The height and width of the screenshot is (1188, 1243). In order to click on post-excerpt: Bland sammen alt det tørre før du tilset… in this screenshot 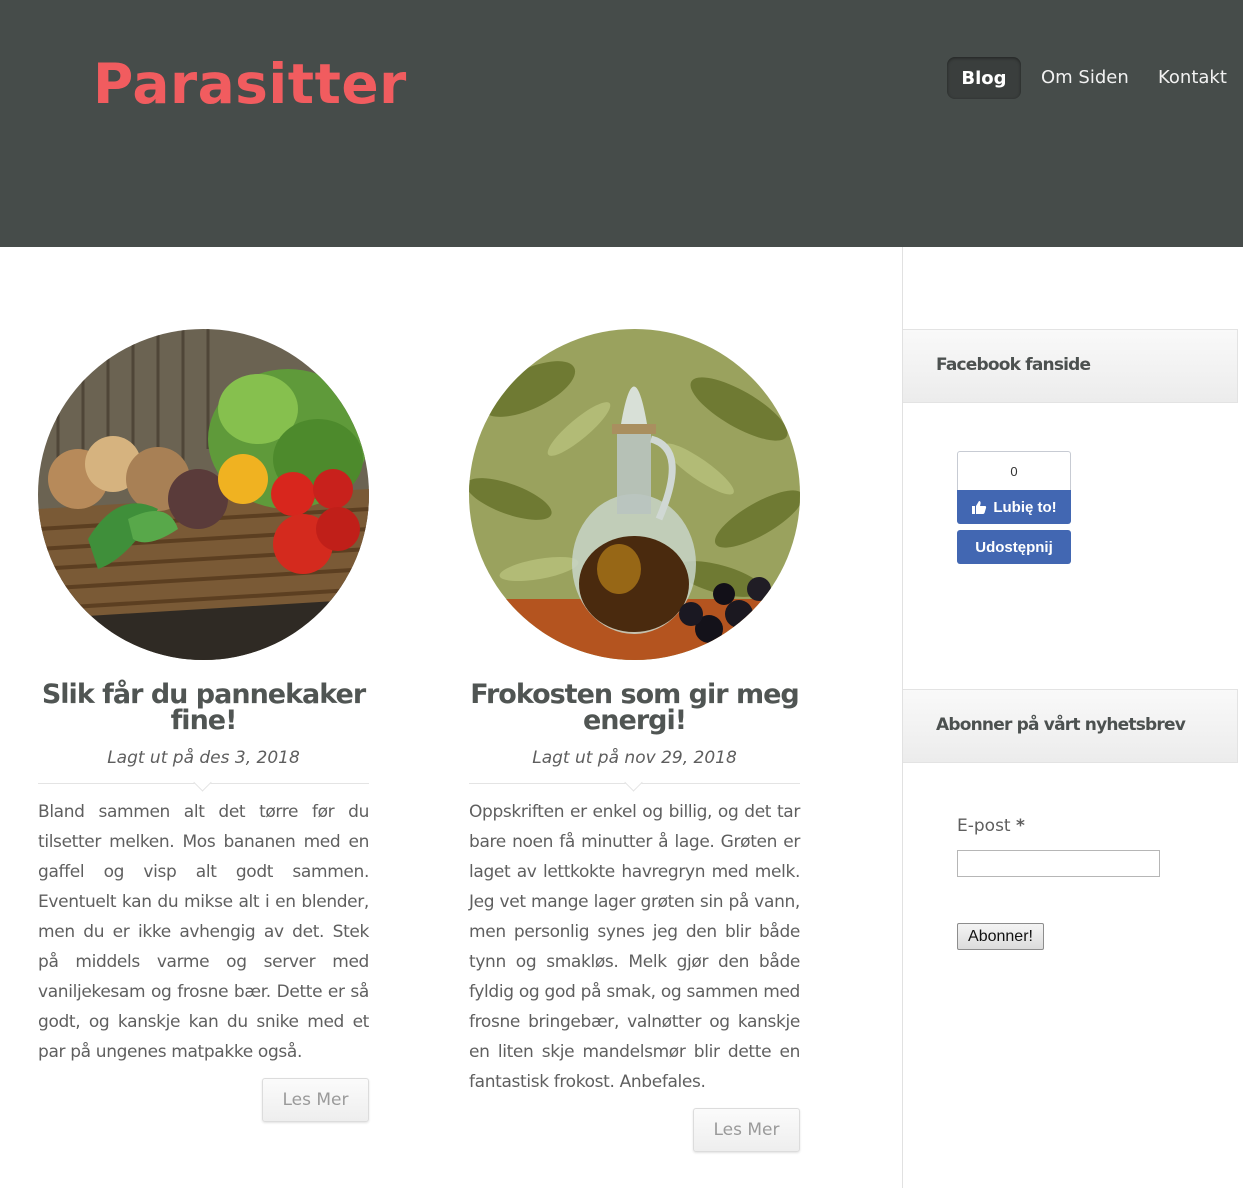, I will do `click(203, 932)`.